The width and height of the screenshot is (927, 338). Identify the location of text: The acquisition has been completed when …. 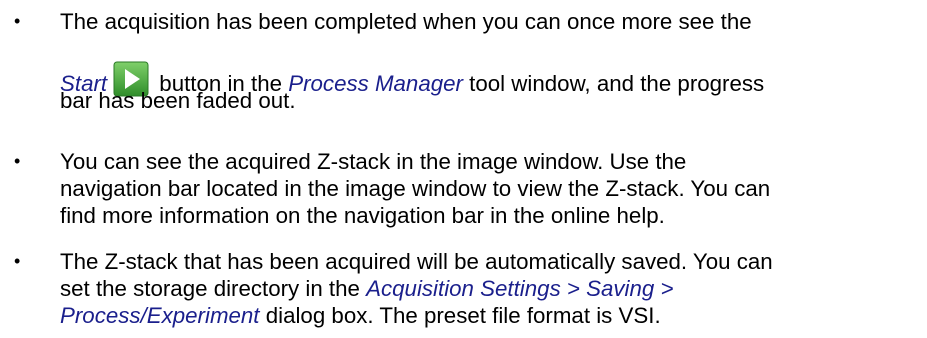
(406, 21).